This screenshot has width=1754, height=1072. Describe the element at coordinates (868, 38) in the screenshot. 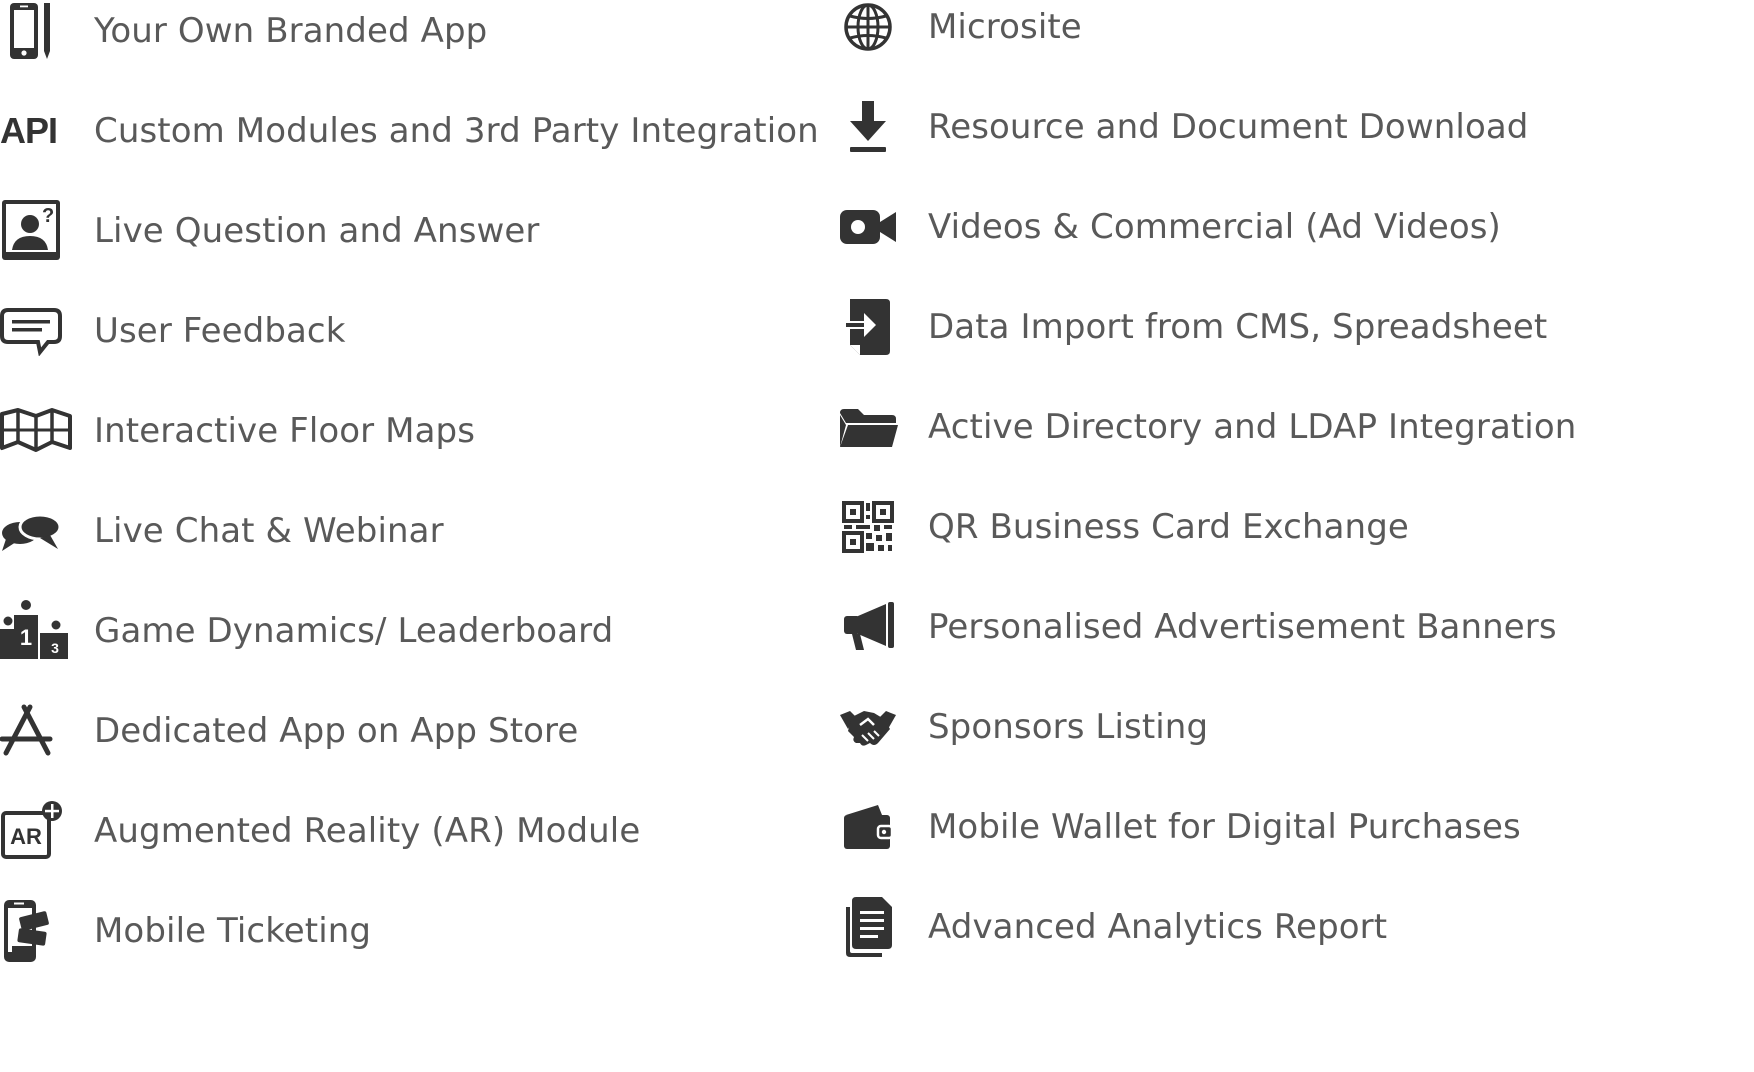

I see `globe-icon` at that location.